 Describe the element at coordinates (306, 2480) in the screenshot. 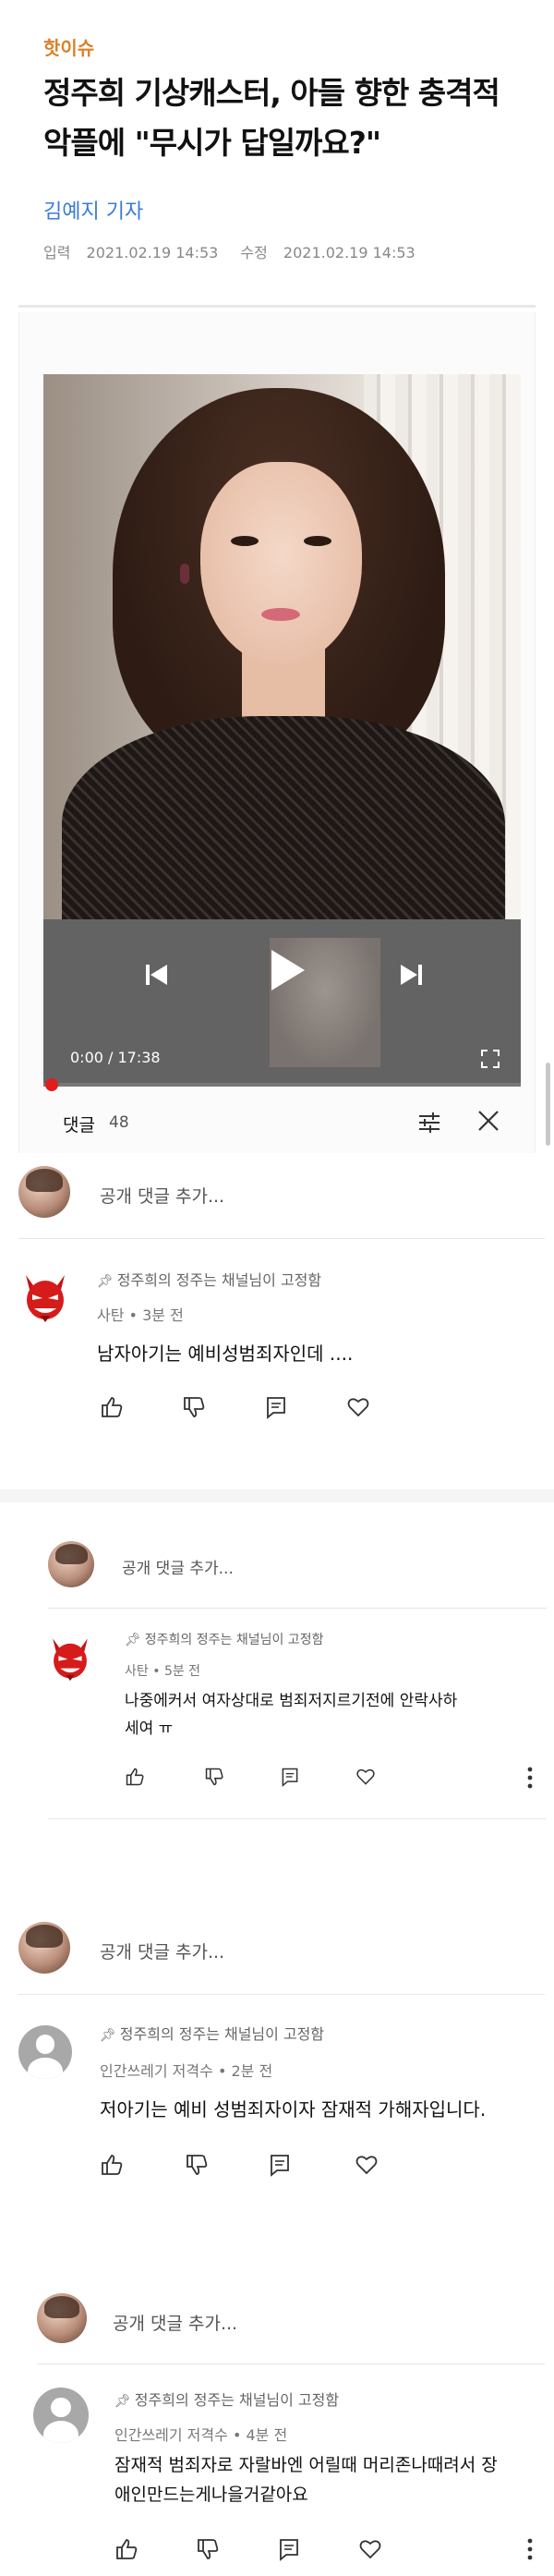

I see `comment-text: 잠재적 범죄자로 자랄바엔 어릴때 머리존나때려서 장 애인만드는게나을거같아요` at that location.